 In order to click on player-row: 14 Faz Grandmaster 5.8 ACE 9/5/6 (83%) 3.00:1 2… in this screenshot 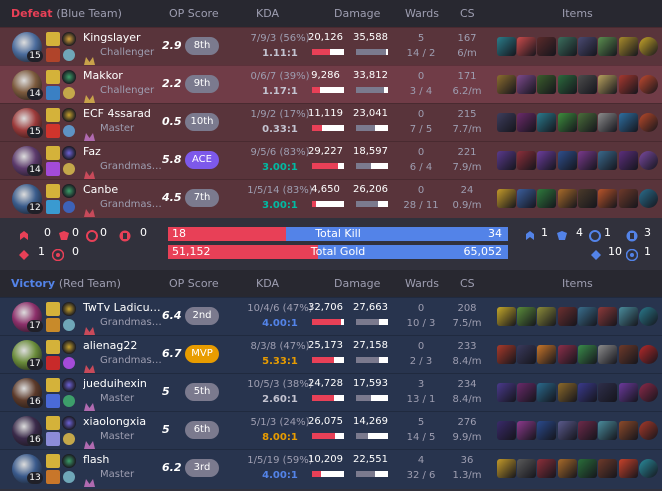, I will do `click(331, 160)`.